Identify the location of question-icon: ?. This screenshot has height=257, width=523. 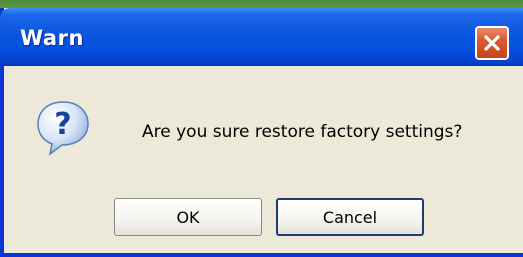
(63, 128).